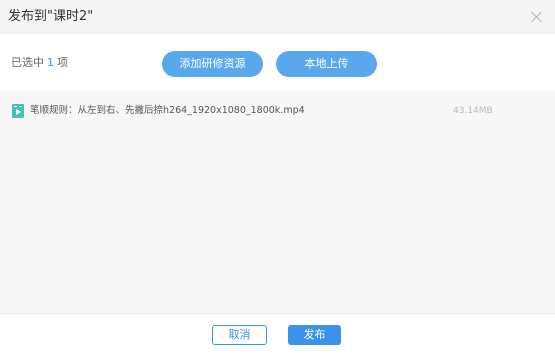  I want to click on file-size: 43.14MB, so click(473, 111).